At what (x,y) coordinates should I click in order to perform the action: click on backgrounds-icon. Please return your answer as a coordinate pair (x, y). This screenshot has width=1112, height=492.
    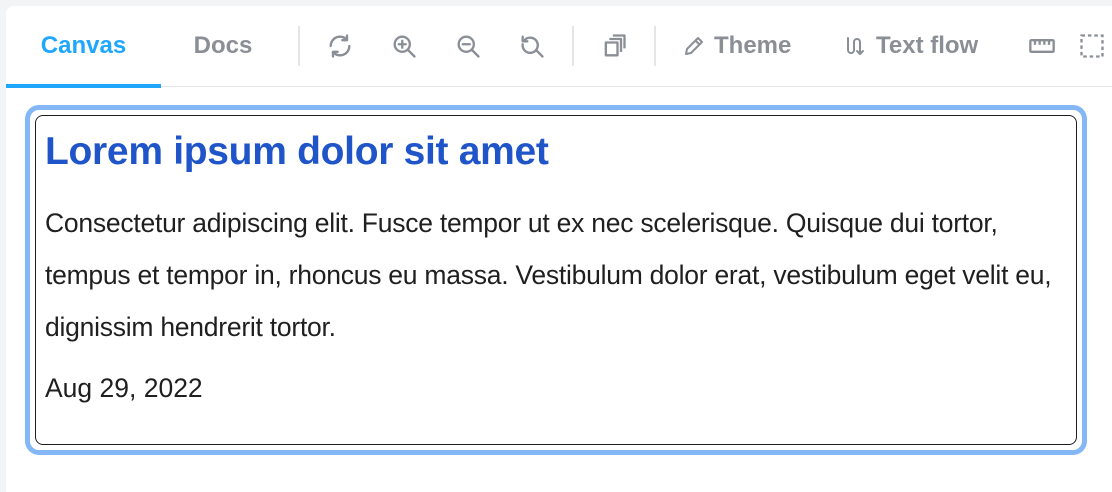
    Looking at the image, I should click on (615, 45).